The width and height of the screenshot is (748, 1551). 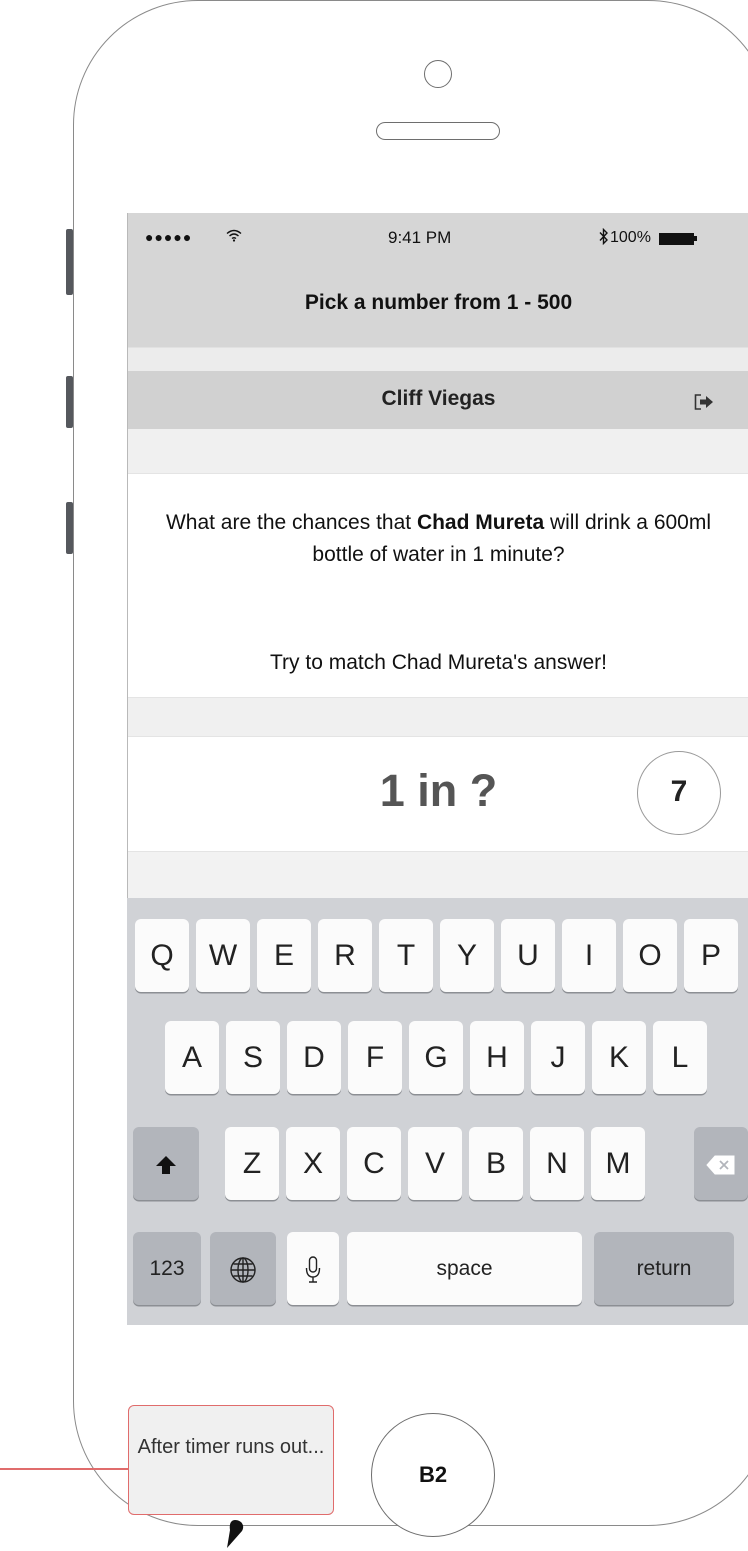 What do you see at coordinates (438, 131) in the screenshot?
I see `speaker-grille` at bounding box center [438, 131].